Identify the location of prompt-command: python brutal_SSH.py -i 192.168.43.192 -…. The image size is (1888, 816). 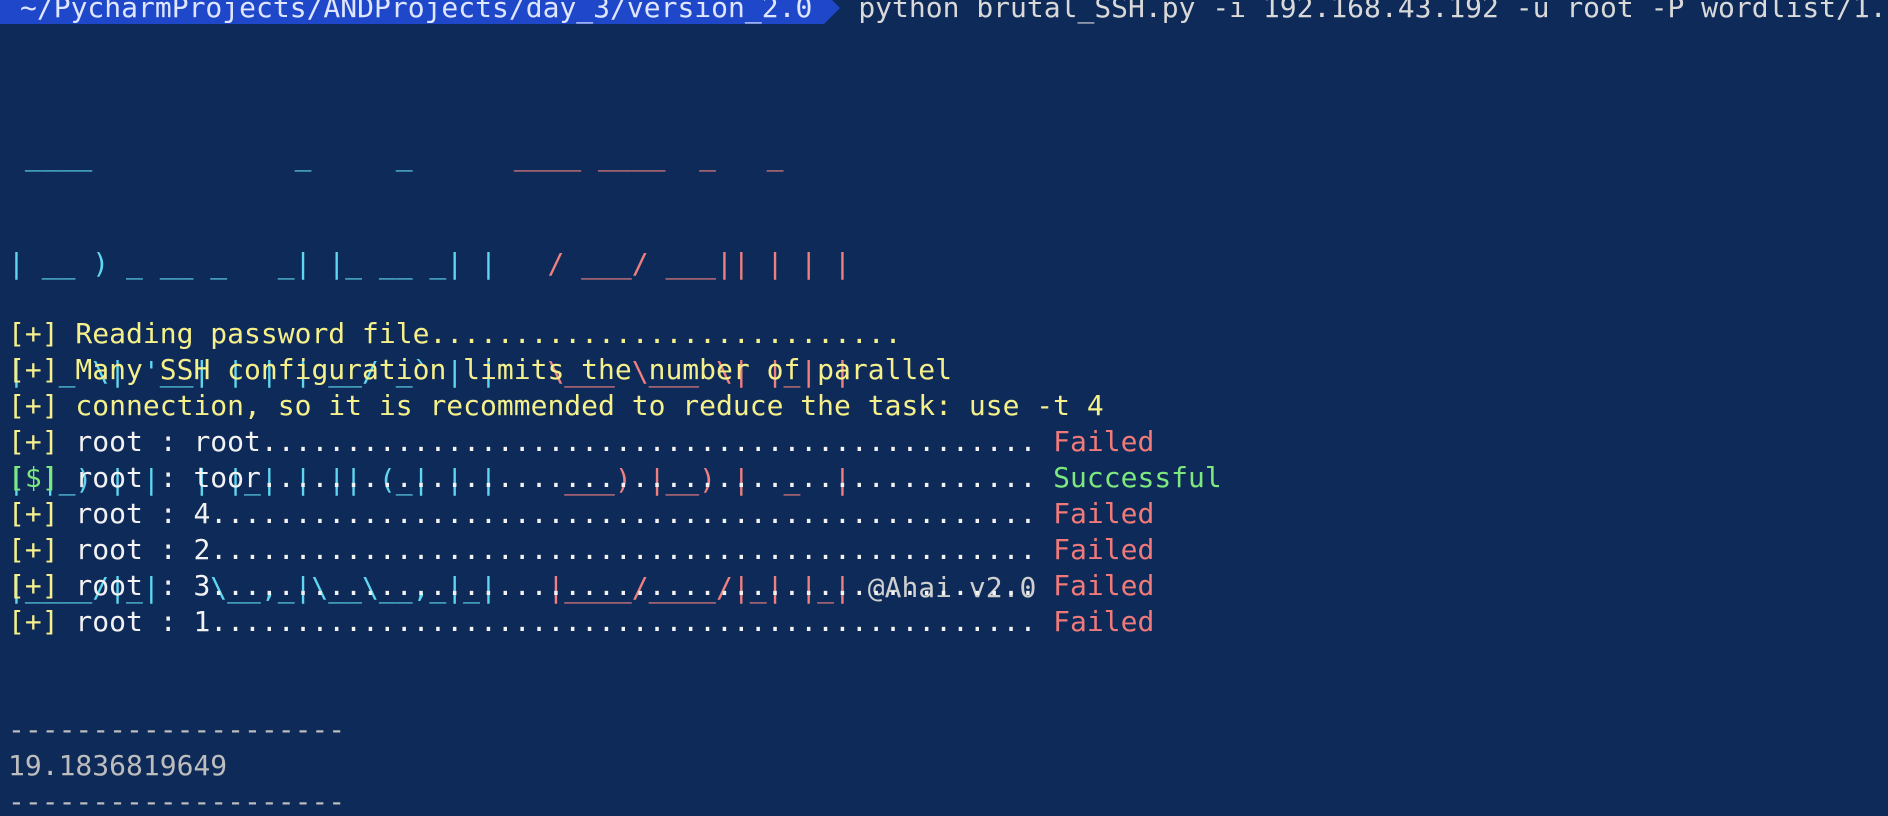
(1373, 12).